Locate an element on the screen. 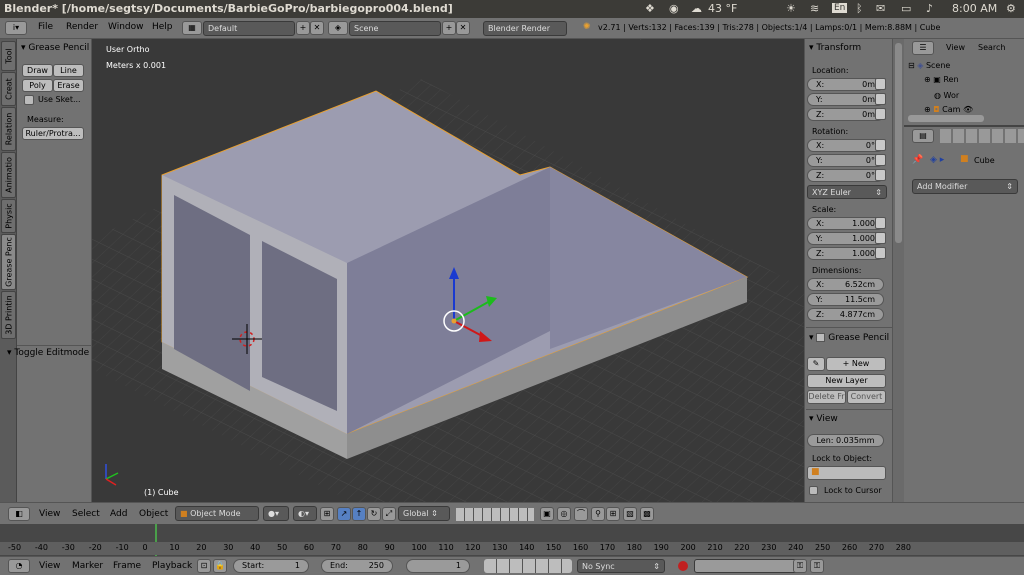 The image size is (1024, 575). remove-scene-icon: ✕ is located at coordinates (463, 28).